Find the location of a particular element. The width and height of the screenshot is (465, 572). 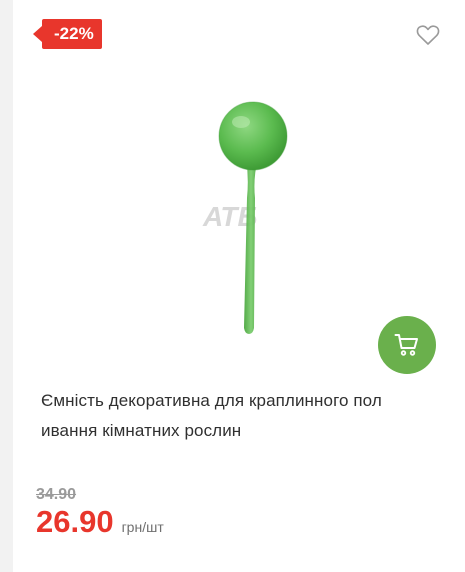

shopping-cart-icon is located at coordinates (406, 345).